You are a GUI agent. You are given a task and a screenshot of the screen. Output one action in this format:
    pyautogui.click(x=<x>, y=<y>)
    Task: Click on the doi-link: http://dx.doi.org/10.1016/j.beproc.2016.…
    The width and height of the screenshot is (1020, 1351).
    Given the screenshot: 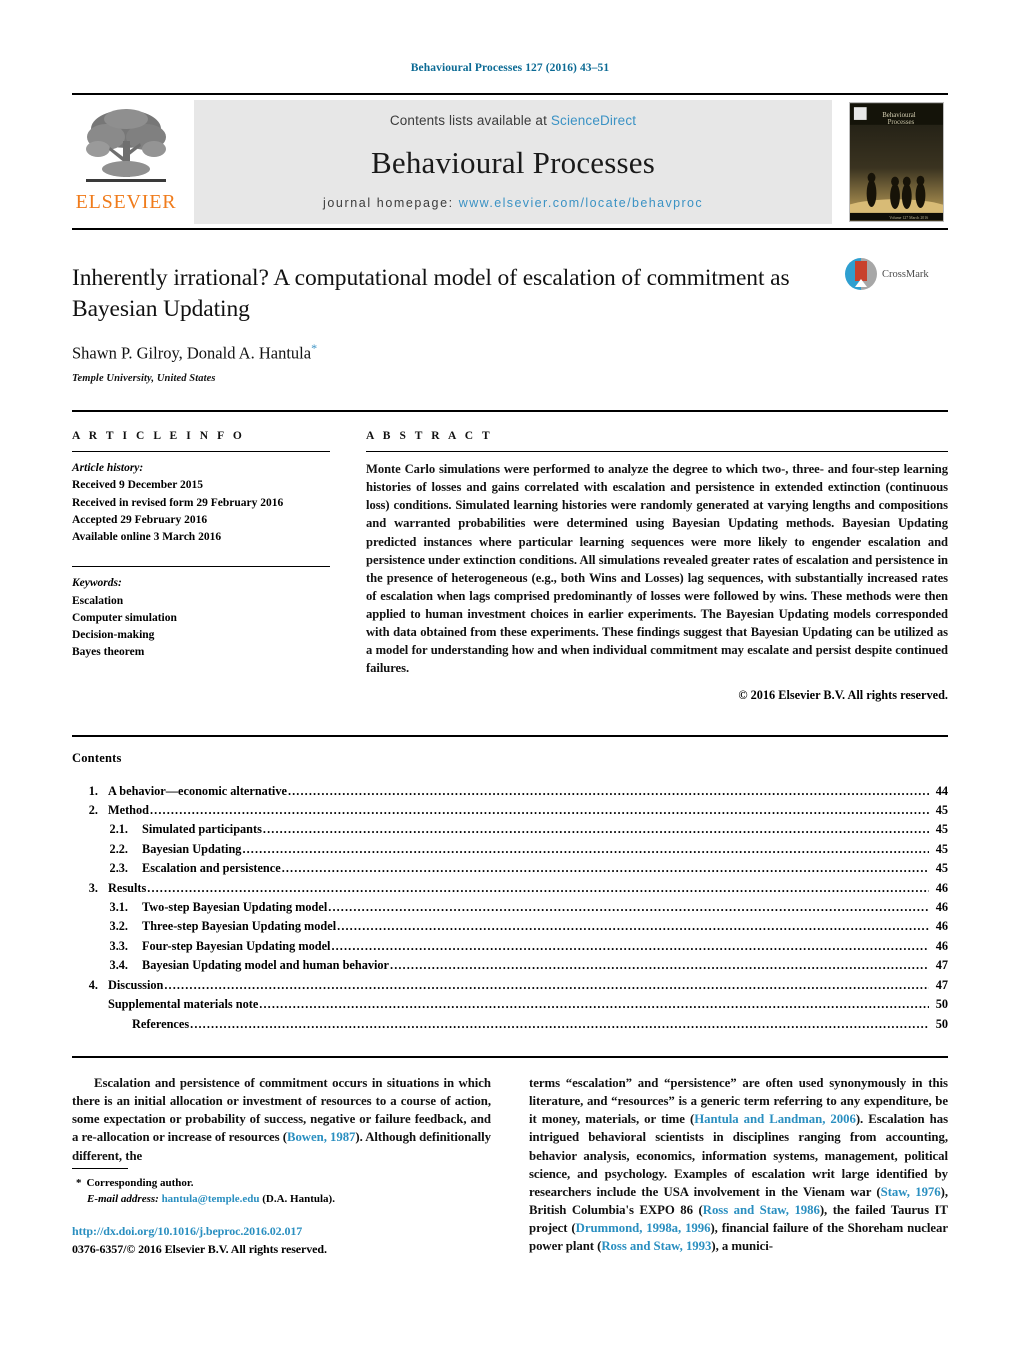 What is the action you would take?
    pyautogui.click(x=302, y=1231)
    